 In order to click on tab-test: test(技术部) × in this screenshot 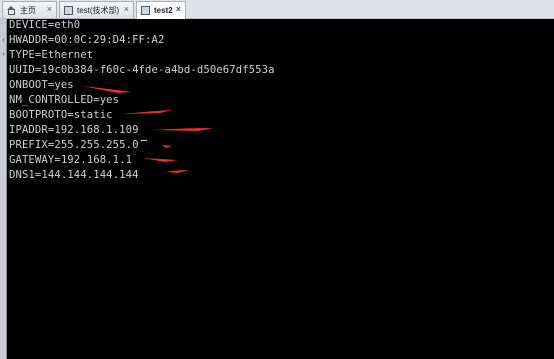, I will do `click(96, 9)`.